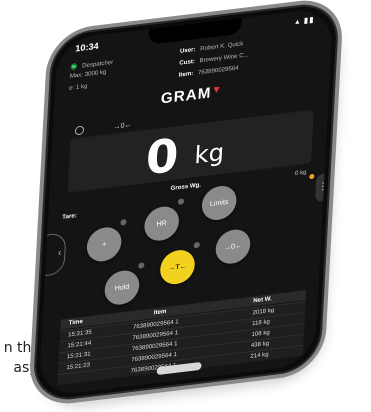 This screenshot has height=412, width=371. I want to click on weight-value: 0, so click(162, 156).